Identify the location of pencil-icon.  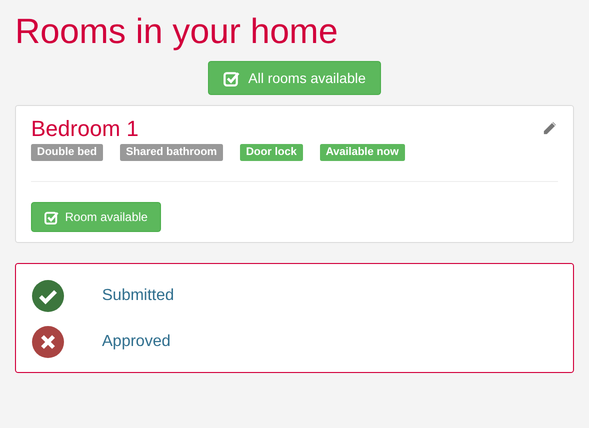
(550, 128).